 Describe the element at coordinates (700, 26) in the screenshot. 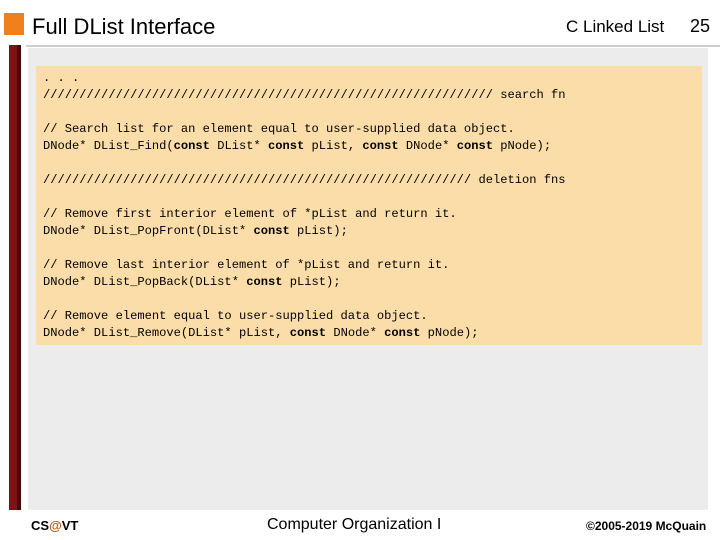

I see `page-number: 25` at that location.